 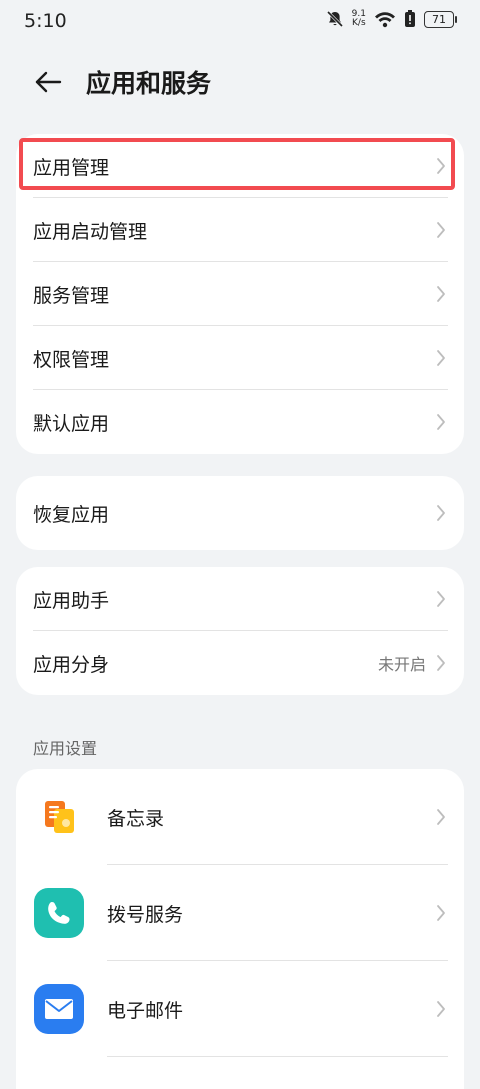 I want to click on battery-saver-icon, so click(x=410, y=18).